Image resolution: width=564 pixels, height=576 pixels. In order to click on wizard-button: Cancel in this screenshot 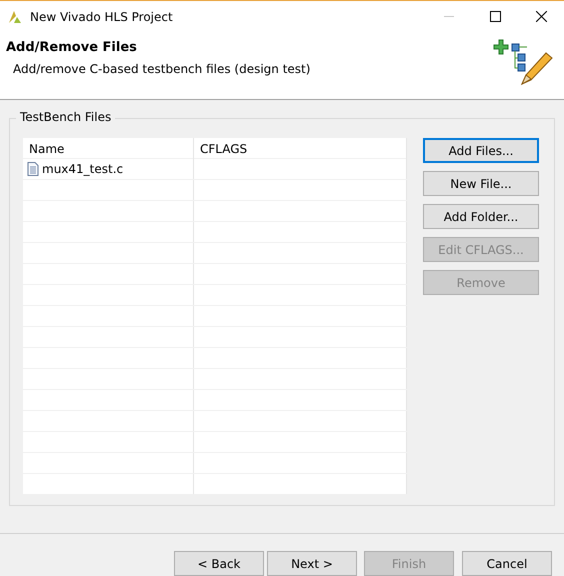, I will do `click(507, 563)`.